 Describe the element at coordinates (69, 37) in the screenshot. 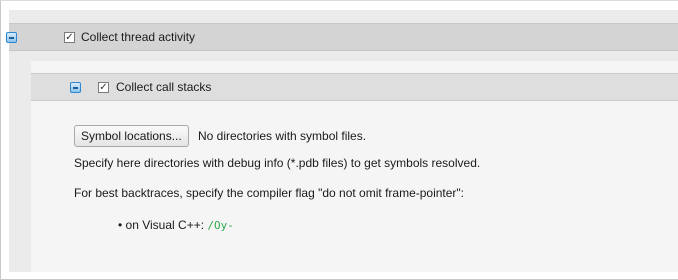

I see `collect-thread-activity-checkbox: ✓` at that location.